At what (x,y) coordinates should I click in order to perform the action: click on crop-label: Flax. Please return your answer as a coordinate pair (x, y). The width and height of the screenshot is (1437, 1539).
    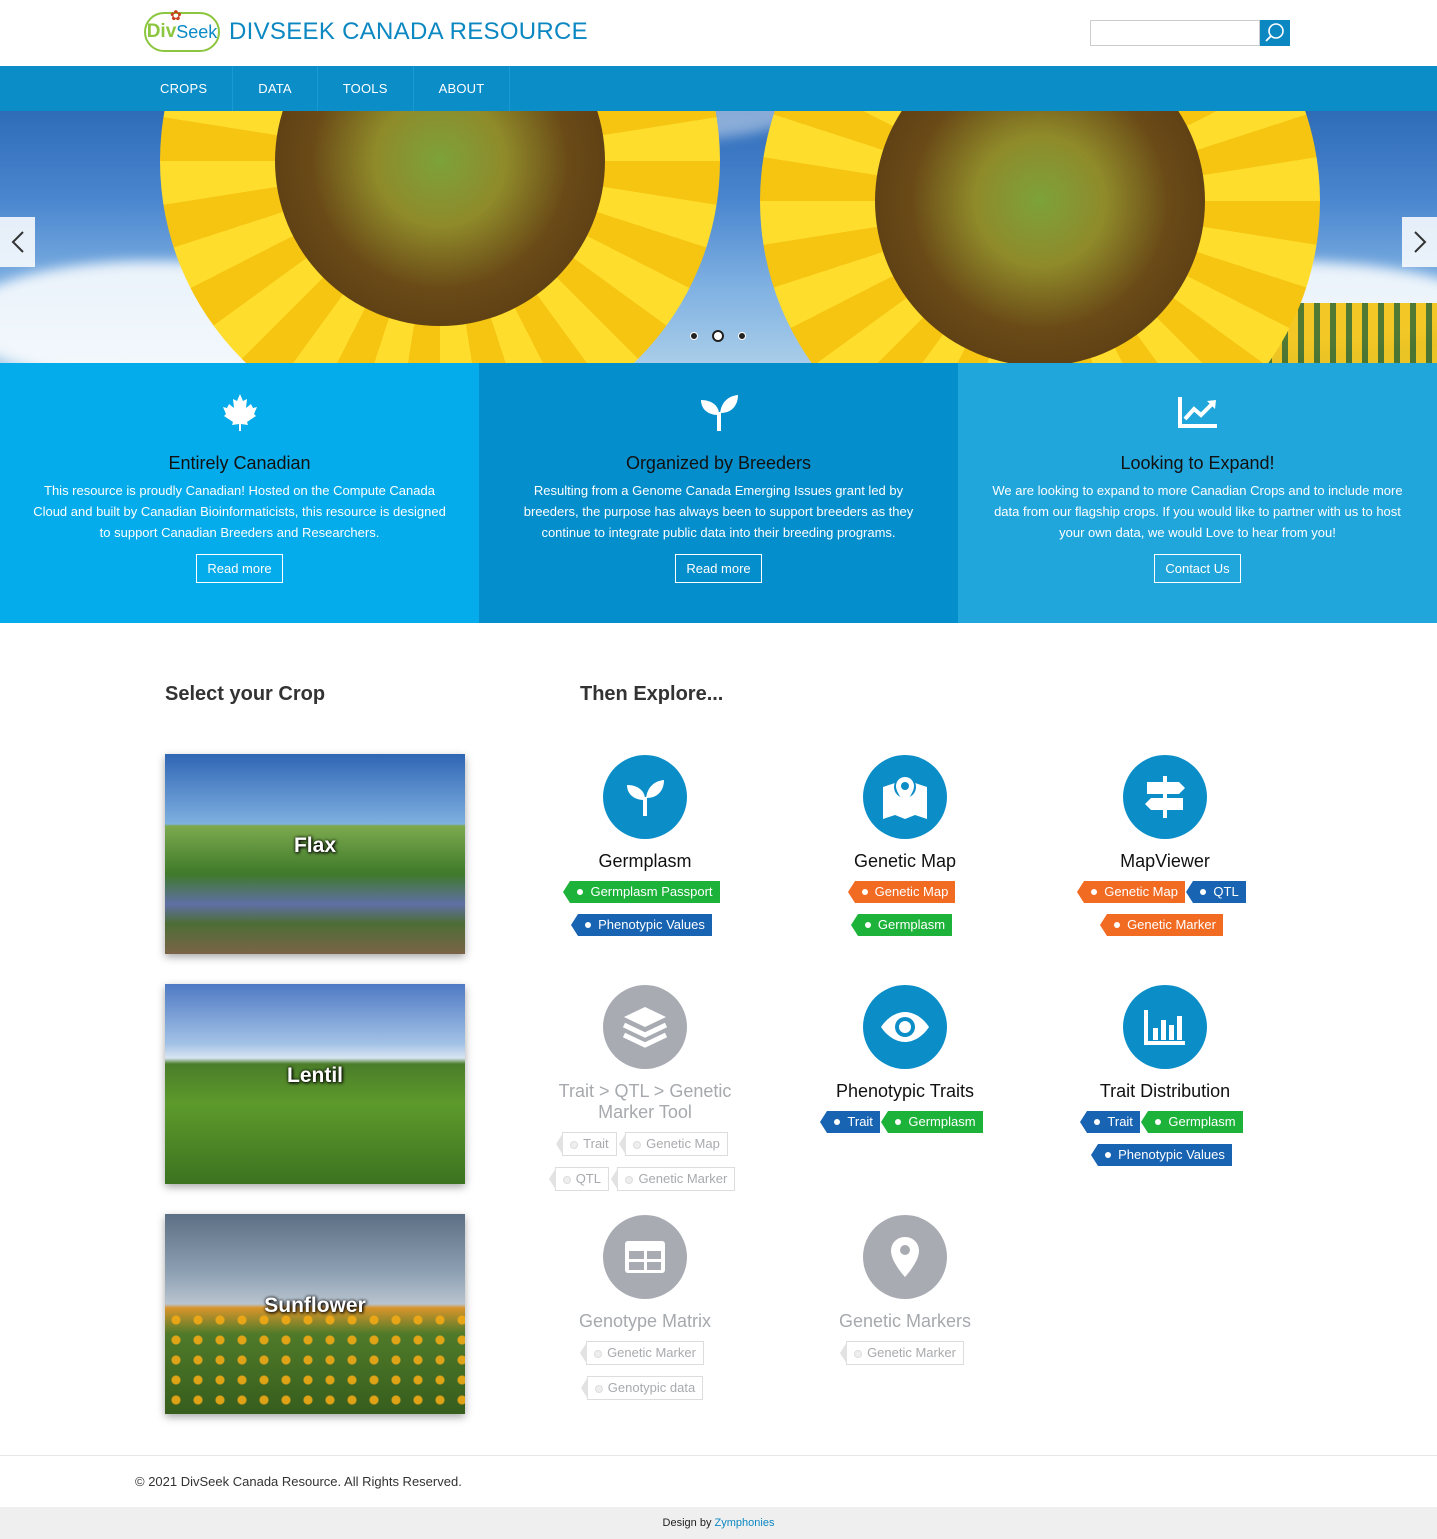
    Looking at the image, I should click on (315, 845).